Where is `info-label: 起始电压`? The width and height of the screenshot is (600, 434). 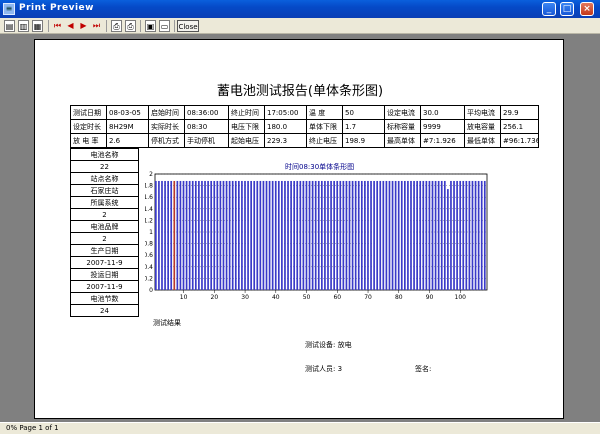
info-label: 起始电压 is located at coordinates (246, 140).